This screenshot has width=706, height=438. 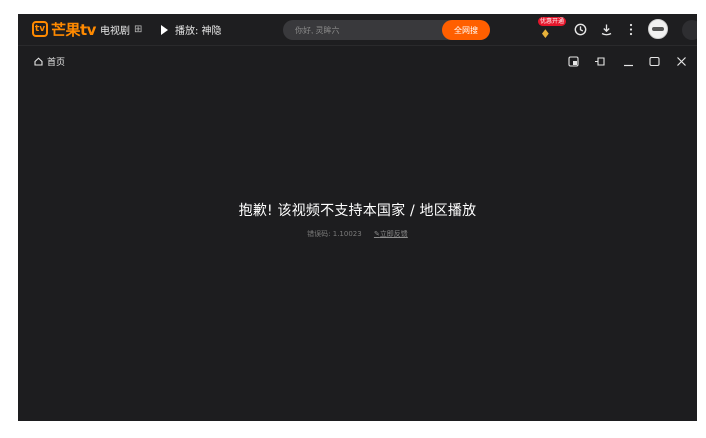 I want to click on mango-tv-logo: tv 芒果tv, so click(x=64, y=29).